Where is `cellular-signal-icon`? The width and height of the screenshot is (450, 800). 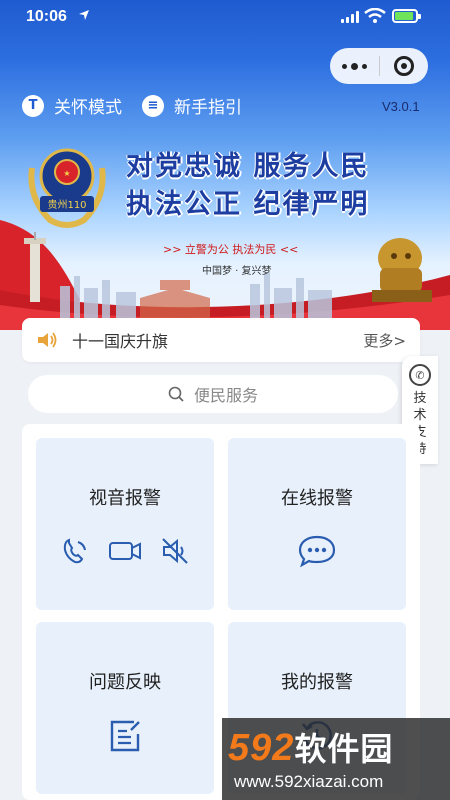 cellular-signal-icon is located at coordinates (350, 17).